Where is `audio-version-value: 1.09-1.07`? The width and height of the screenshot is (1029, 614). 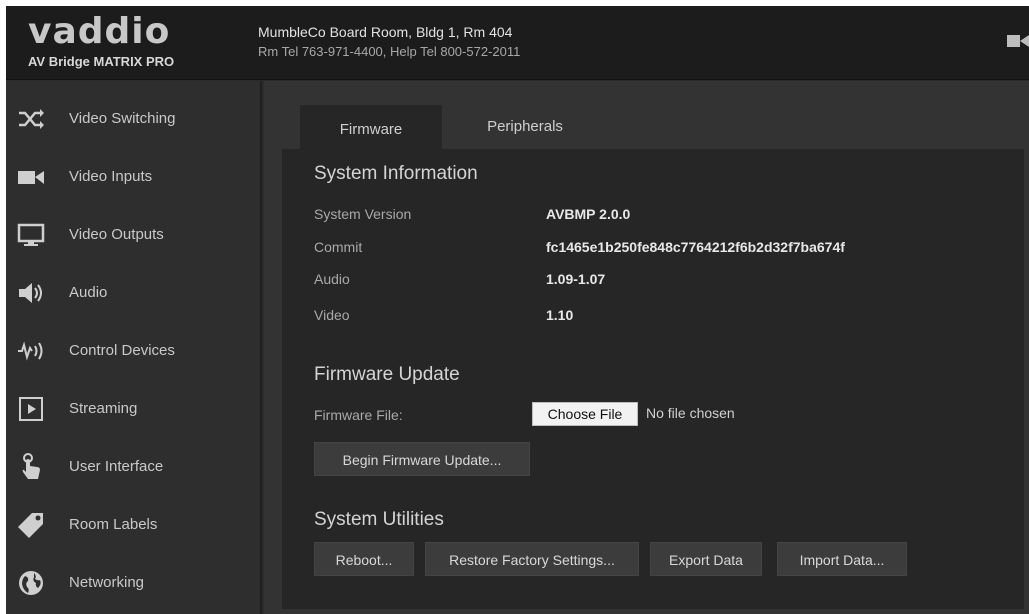
audio-version-value: 1.09-1.07 is located at coordinates (576, 279).